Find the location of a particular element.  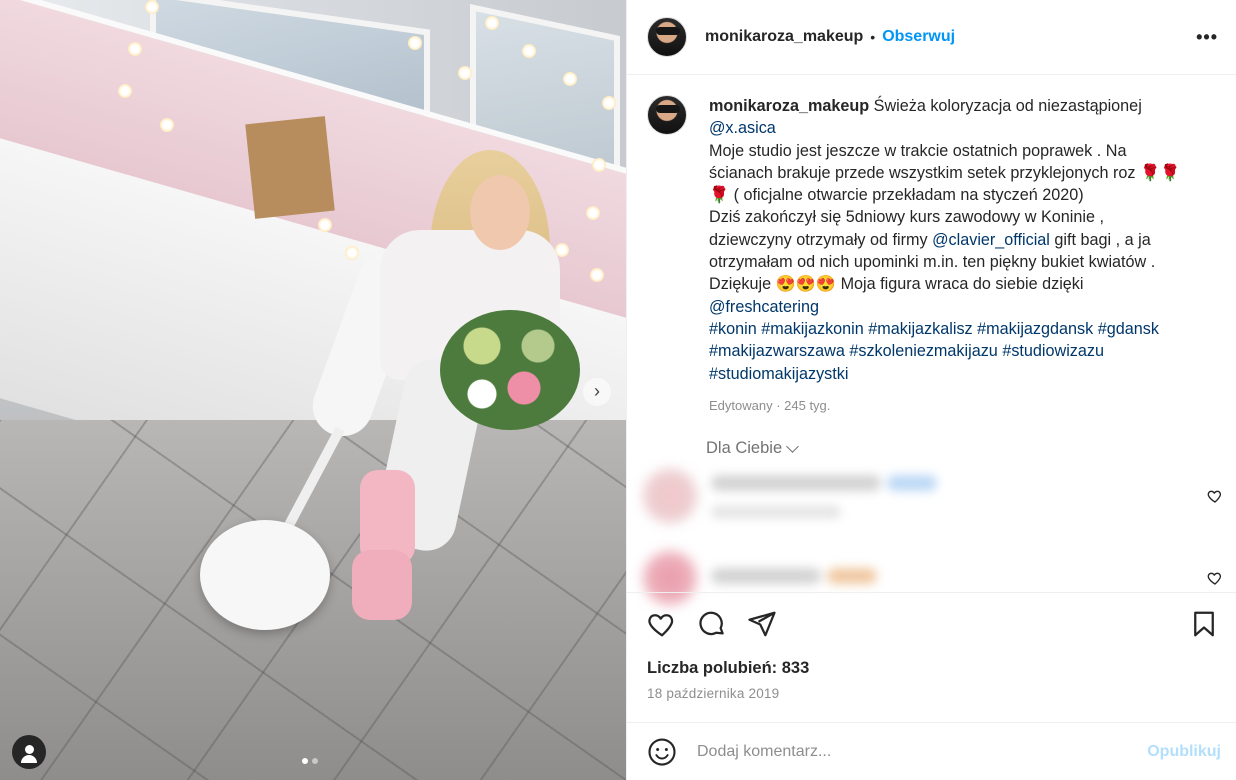

photo-bouquet is located at coordinates (510, 370).